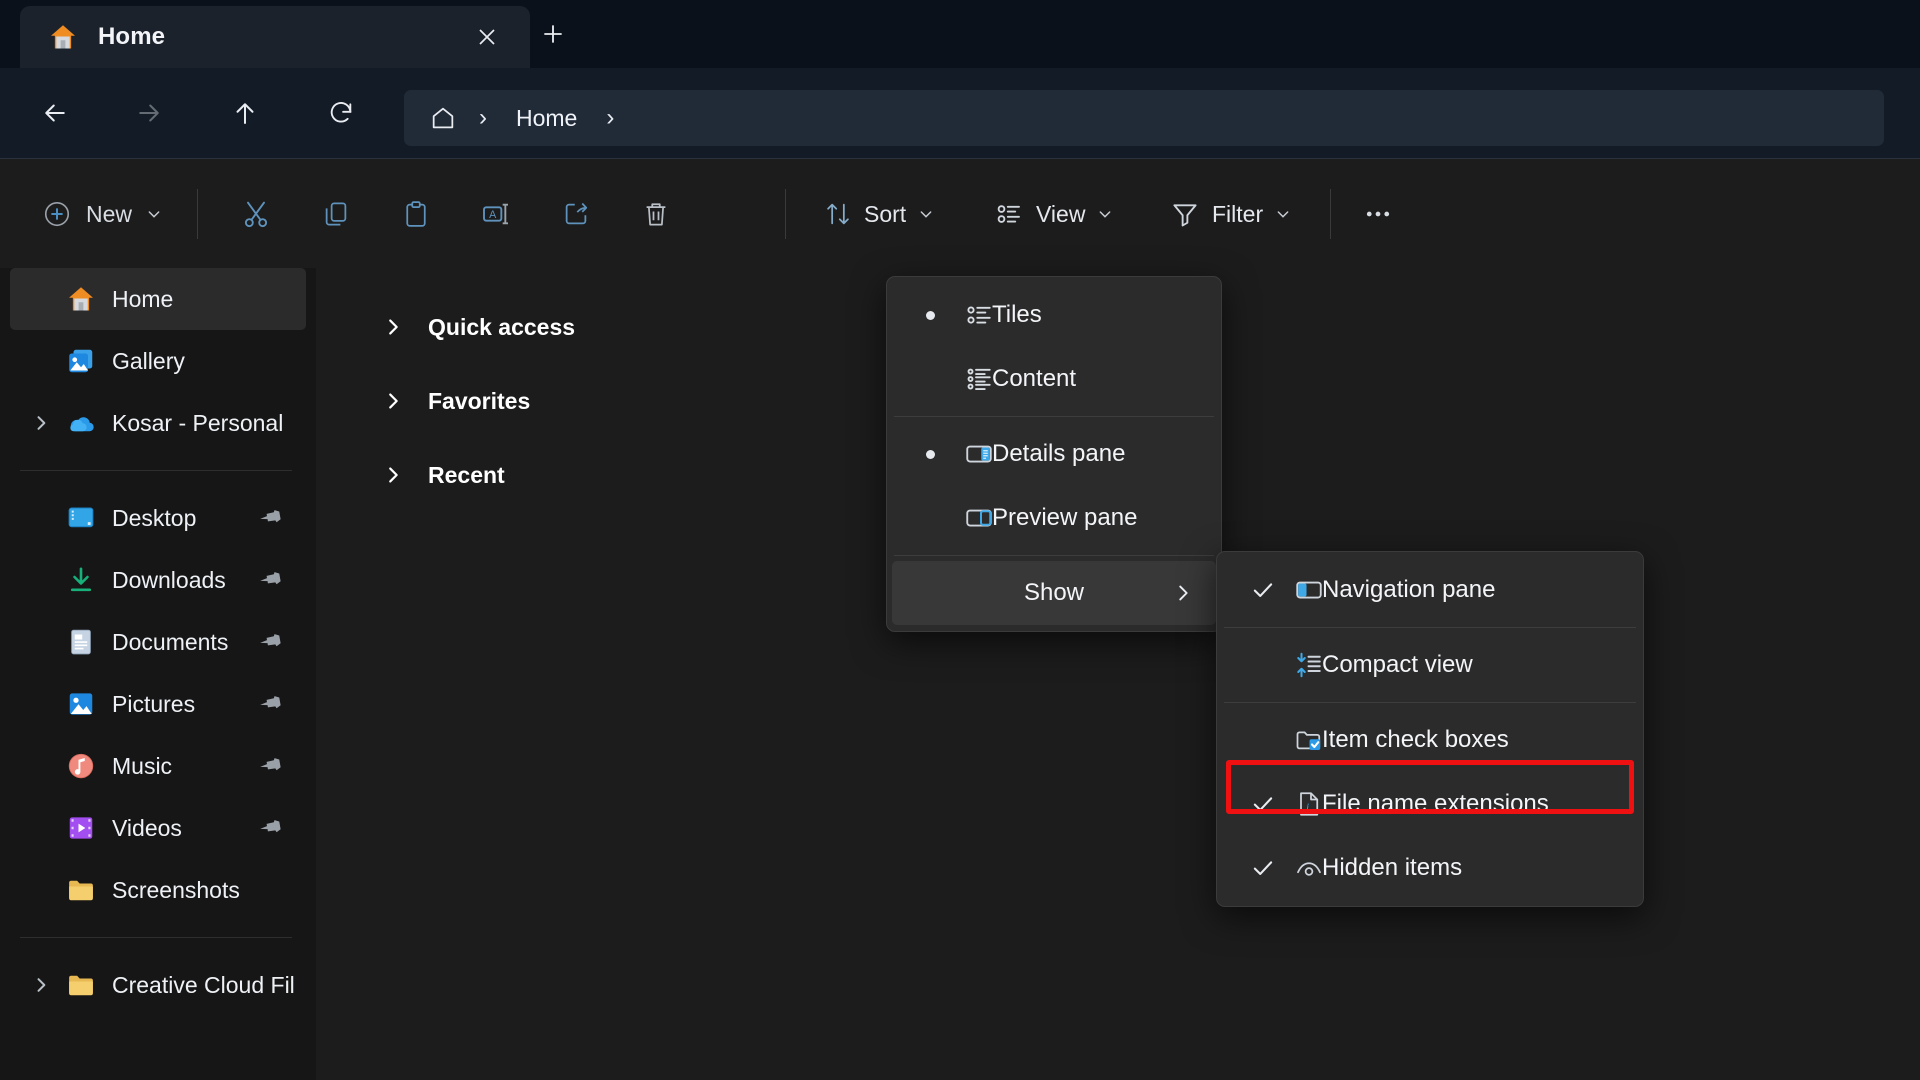  I want to click on overflow-menu-button, so click(1378, 214).